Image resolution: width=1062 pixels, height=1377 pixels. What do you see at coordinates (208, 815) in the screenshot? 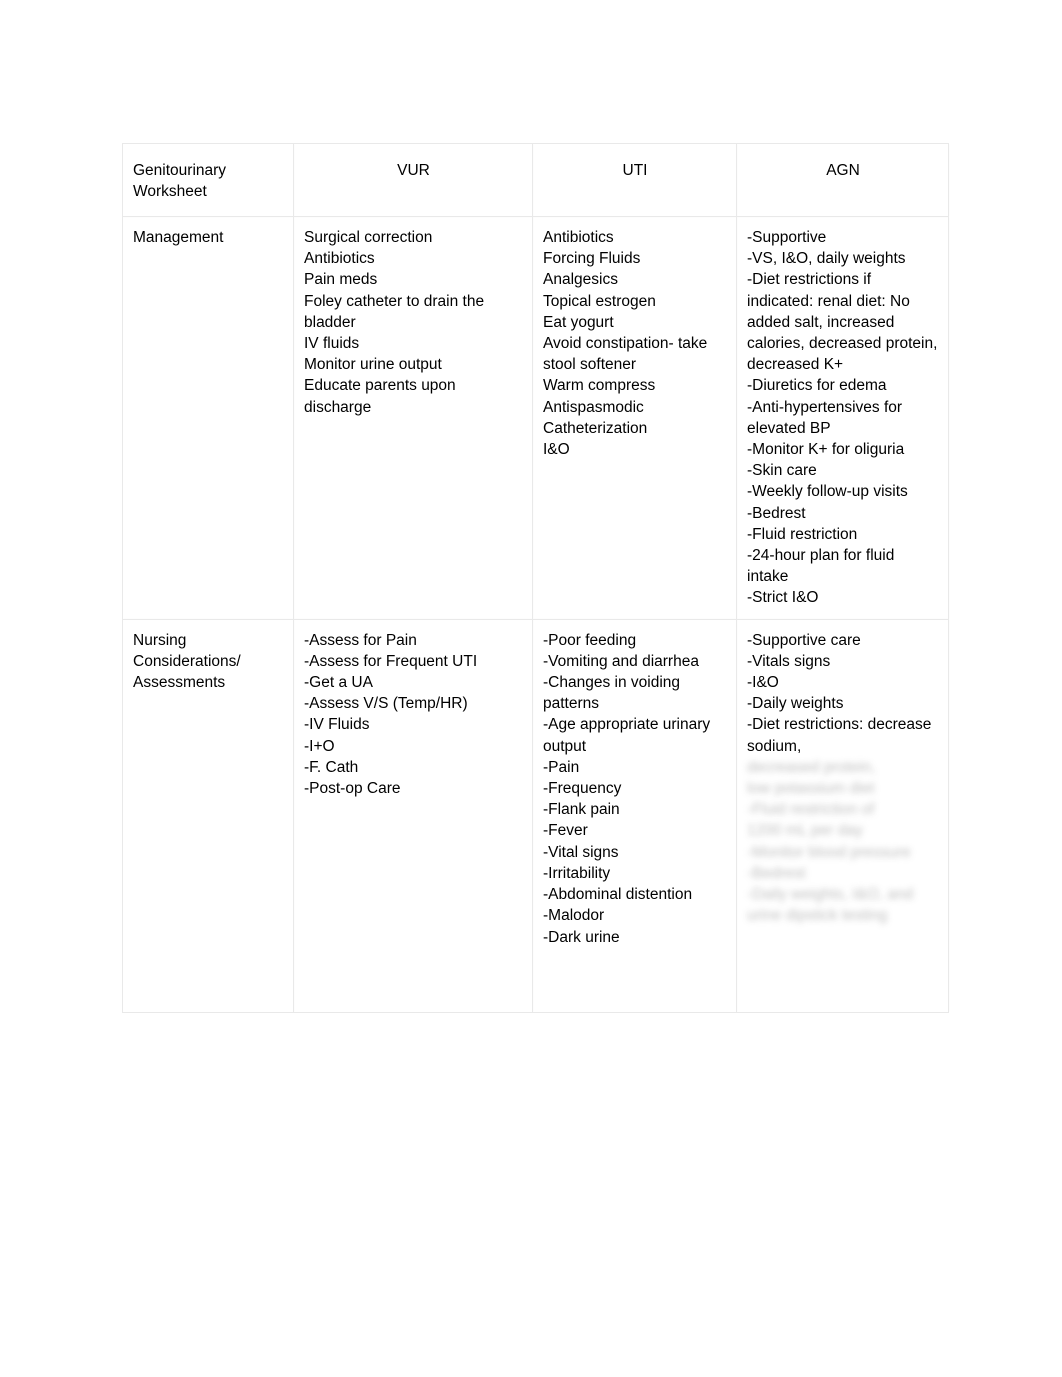
I see `row-label-nursing-cell: Nursing Considerations/ Assessments` at bounding box center [208, 815].